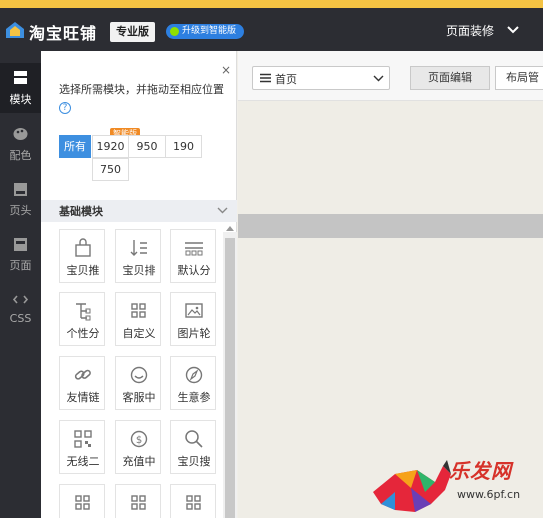 This screenshot has width=543, height=518. Describe the element at coordinates (226, 70) in the screenshot. I see `close-icon: ×` at that location.